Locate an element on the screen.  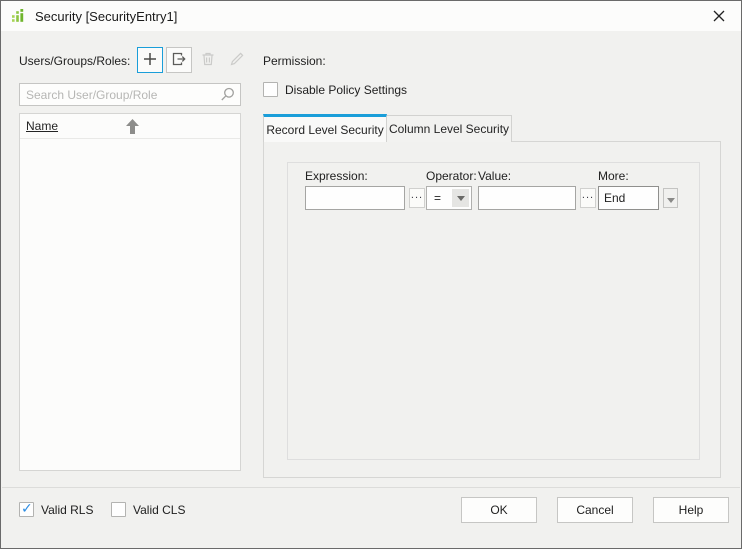
permission-label: Permission: is located at coordinates (294, 61).